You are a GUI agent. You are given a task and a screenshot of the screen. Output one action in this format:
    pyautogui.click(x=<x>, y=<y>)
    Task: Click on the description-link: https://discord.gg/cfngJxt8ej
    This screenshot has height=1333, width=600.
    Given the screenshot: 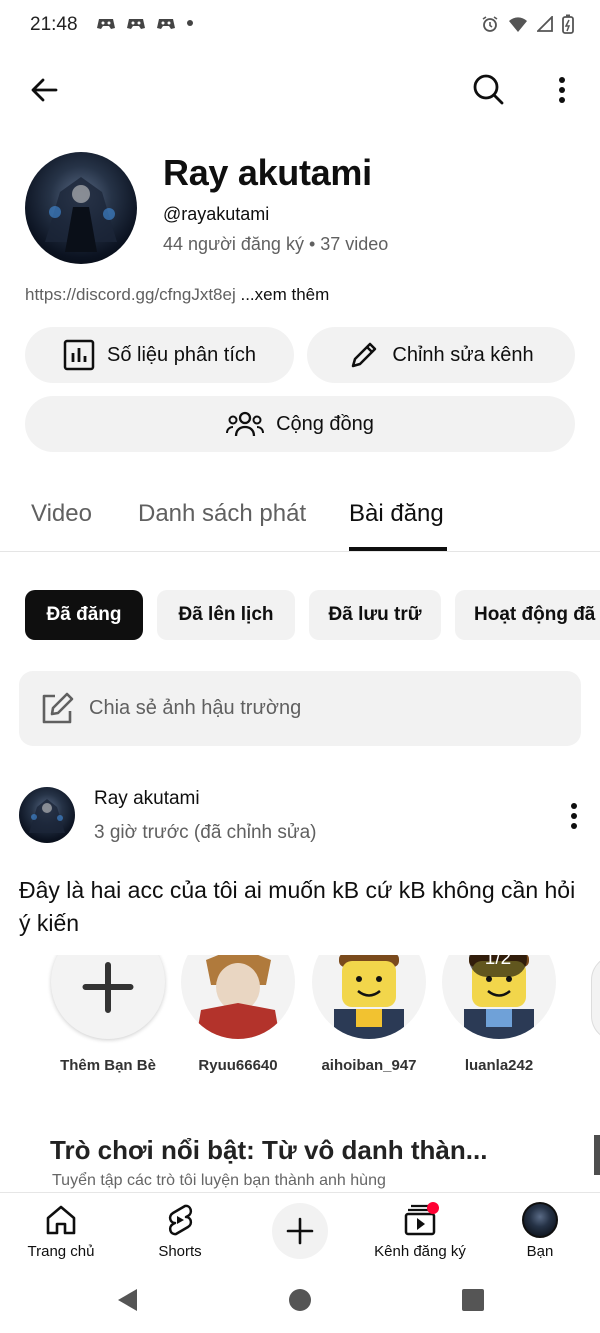 What is the action you would take?
    pyautogui.click(x=130, y=294)
    